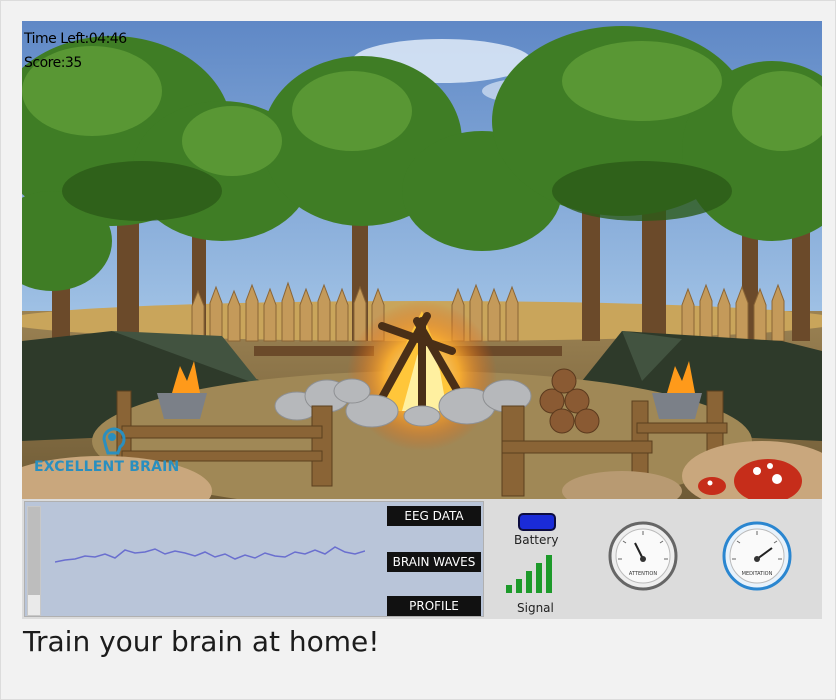  I want to click on logo-text: EXCELLENT BRAIN, so click(107, 467).